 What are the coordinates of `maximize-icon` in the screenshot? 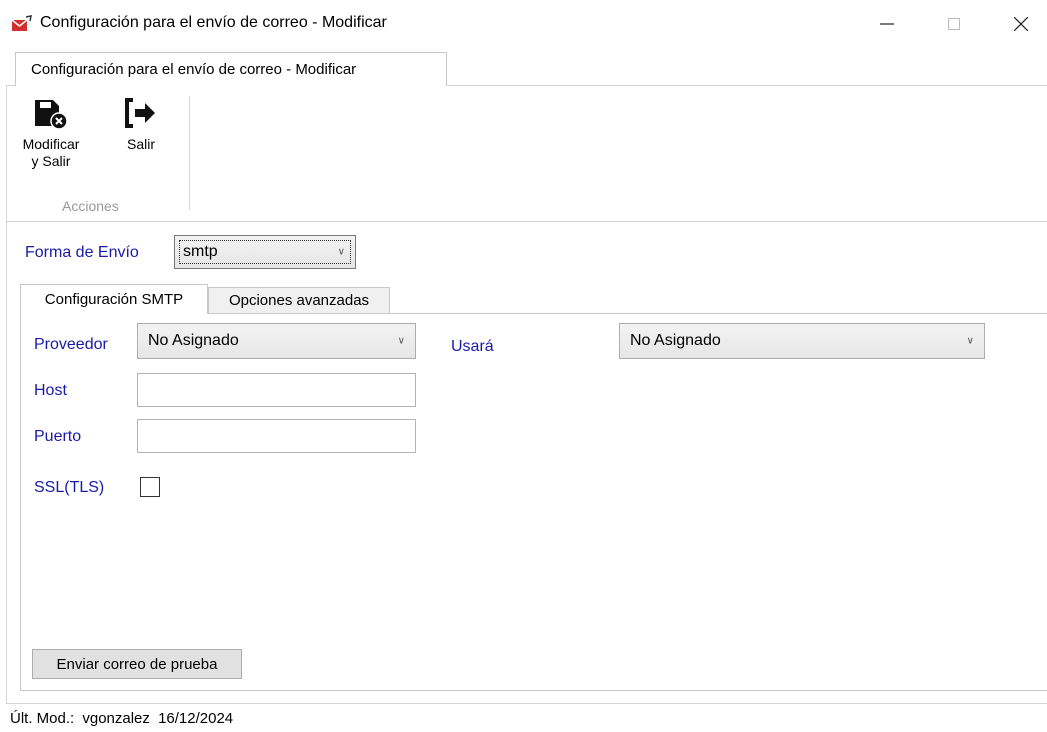 It's located at (954, 24).